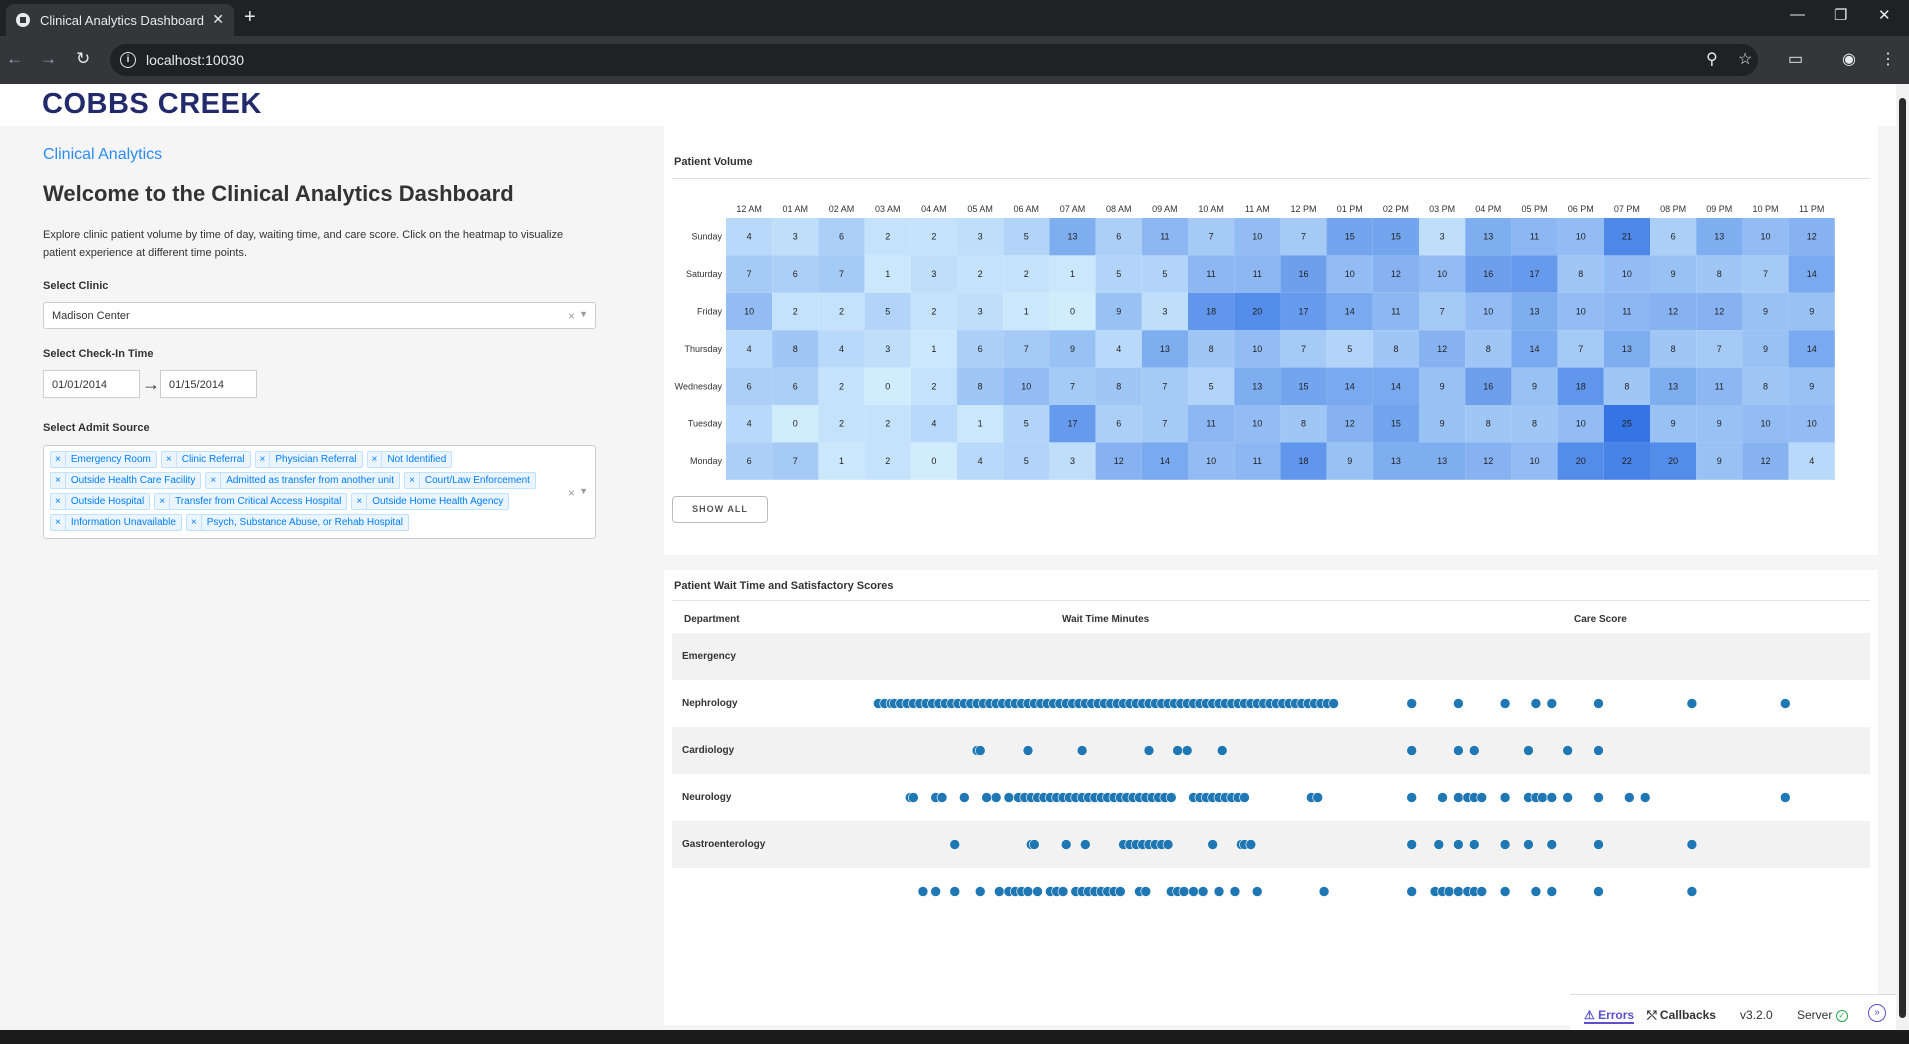 This screenshot has height=1044, width=1909. I want to click on collapse-icon: », so click(1877, 1013).